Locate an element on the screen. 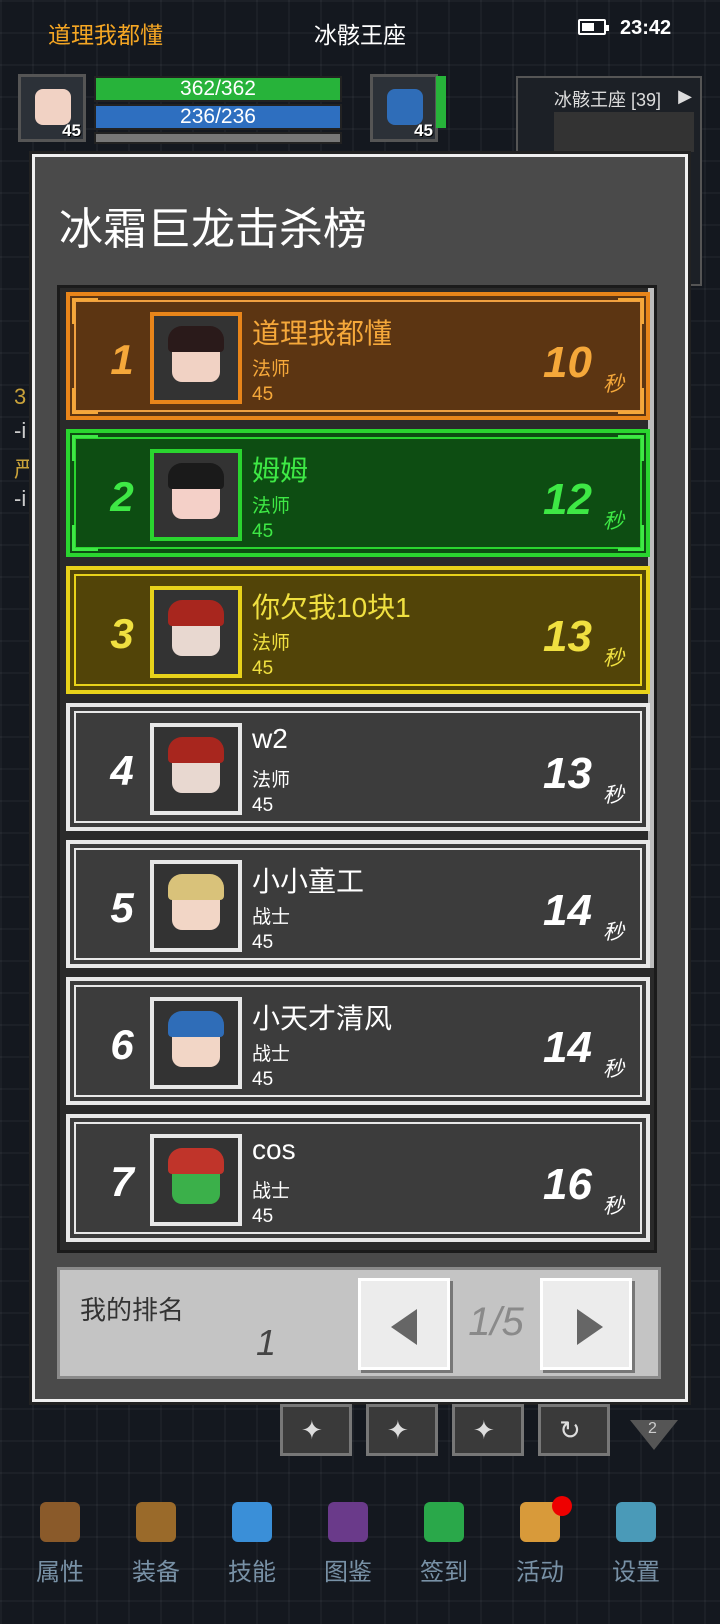 Image resolution: width=720 pixels, height=1624 pixels. nav-item-6: 活动 is located at coordinates (540, 1541).